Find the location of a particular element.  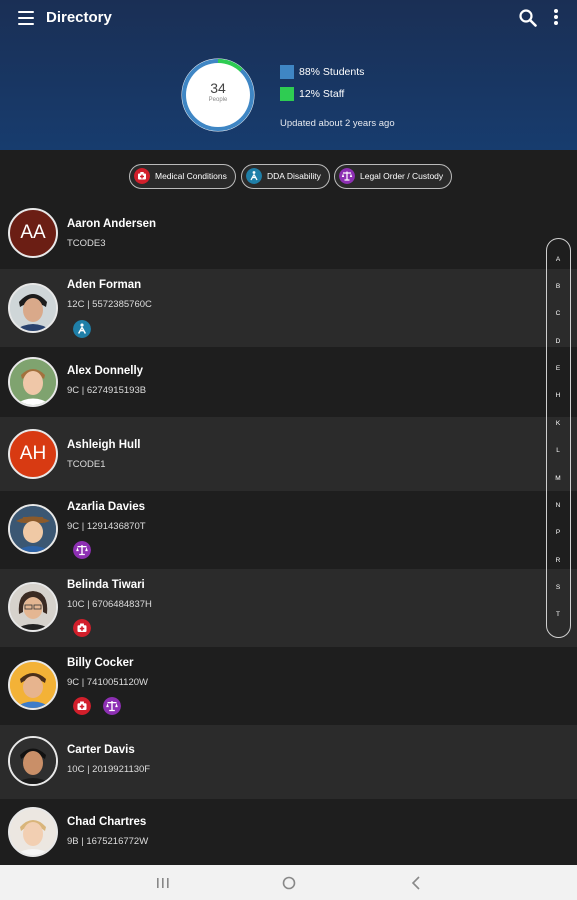

avatar: AH is located at coordinates (33, 454).